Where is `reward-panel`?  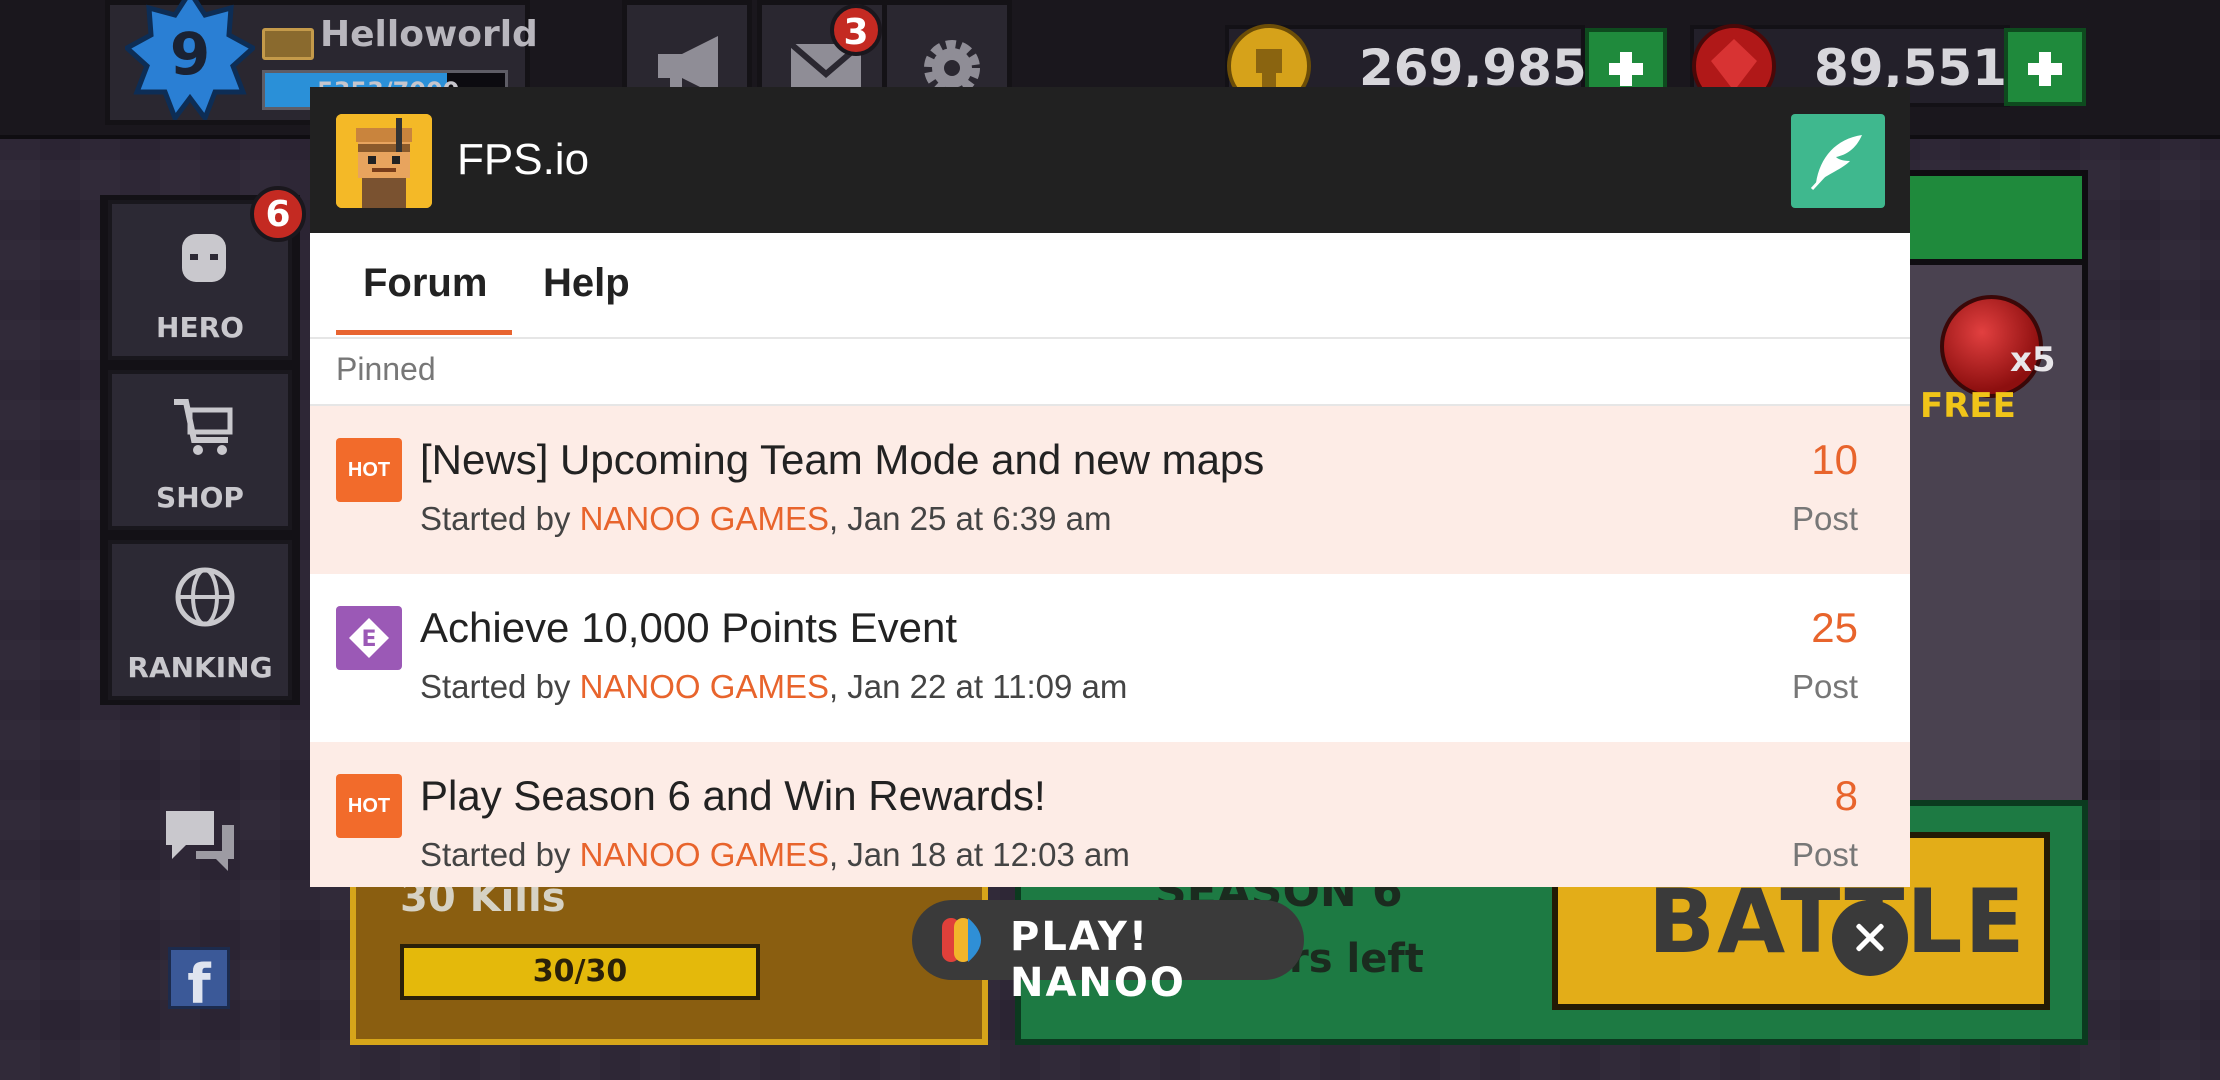
reward-panel is located at coordinates (1994, 490).